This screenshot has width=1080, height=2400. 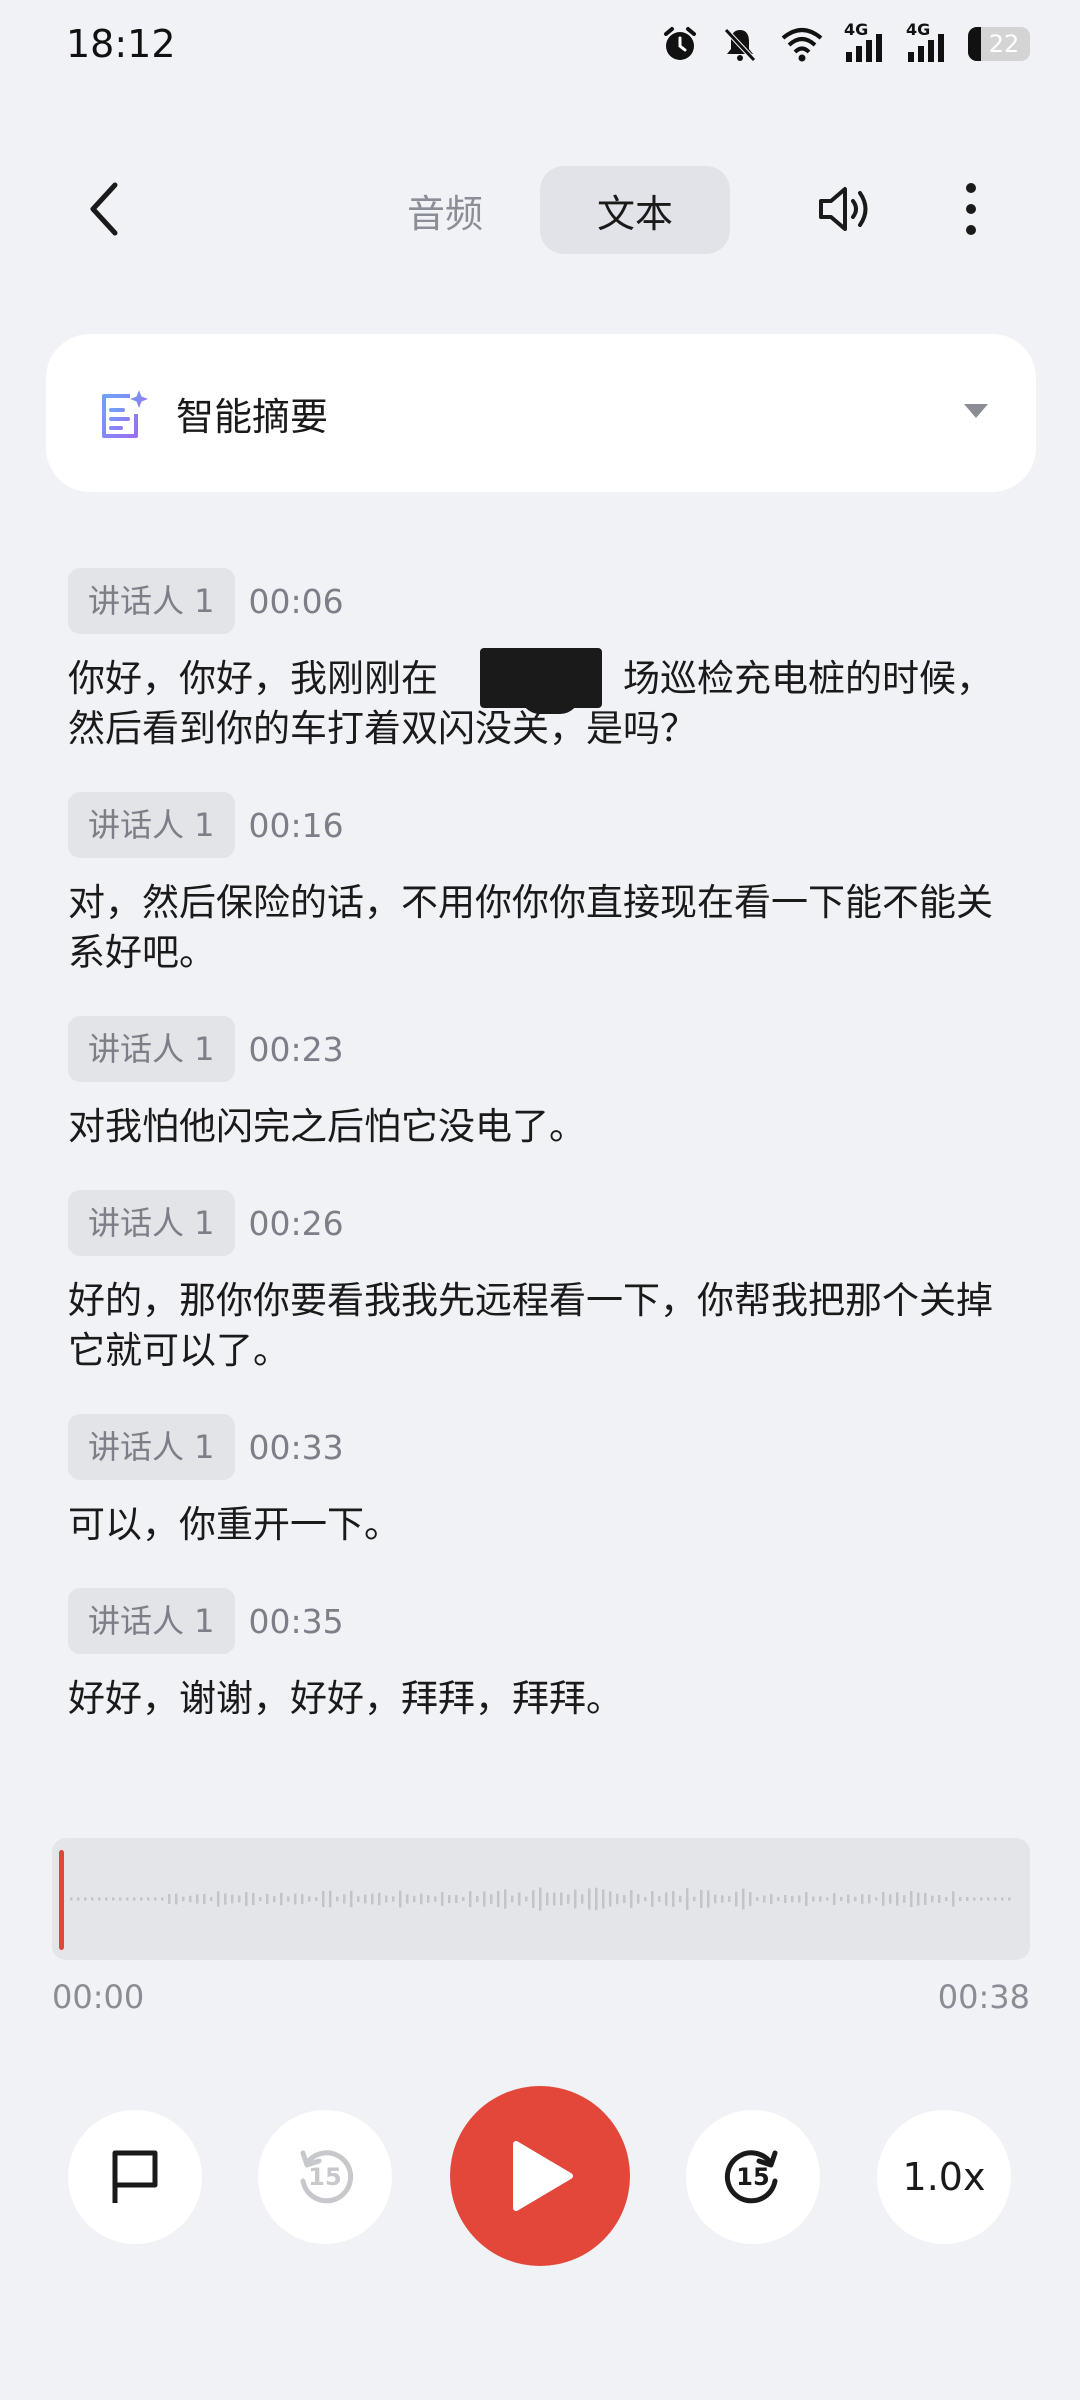 What do you see at coordinates (296, 1223) in the screenshot?
I see `entry-timestamp: 00:26` at bounding box center [296, 1223].